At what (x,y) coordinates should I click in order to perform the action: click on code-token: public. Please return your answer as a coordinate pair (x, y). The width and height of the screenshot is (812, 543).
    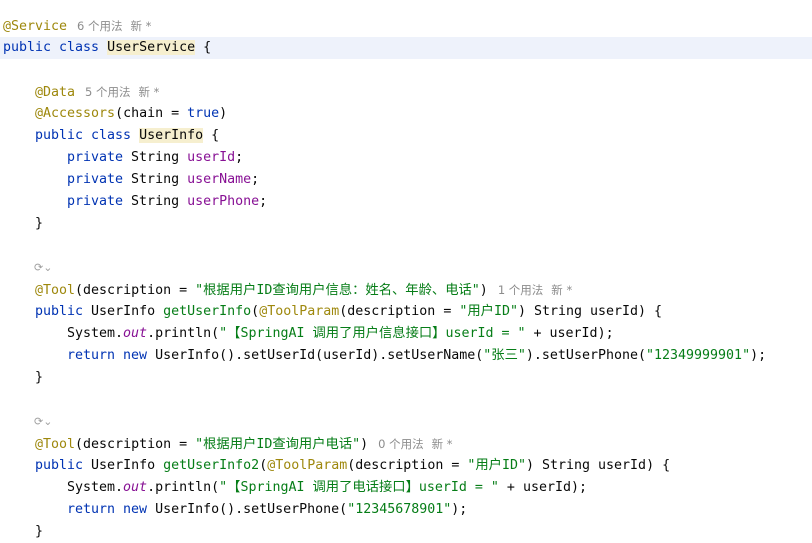
    Looking at the image, I should click on (63, 465).